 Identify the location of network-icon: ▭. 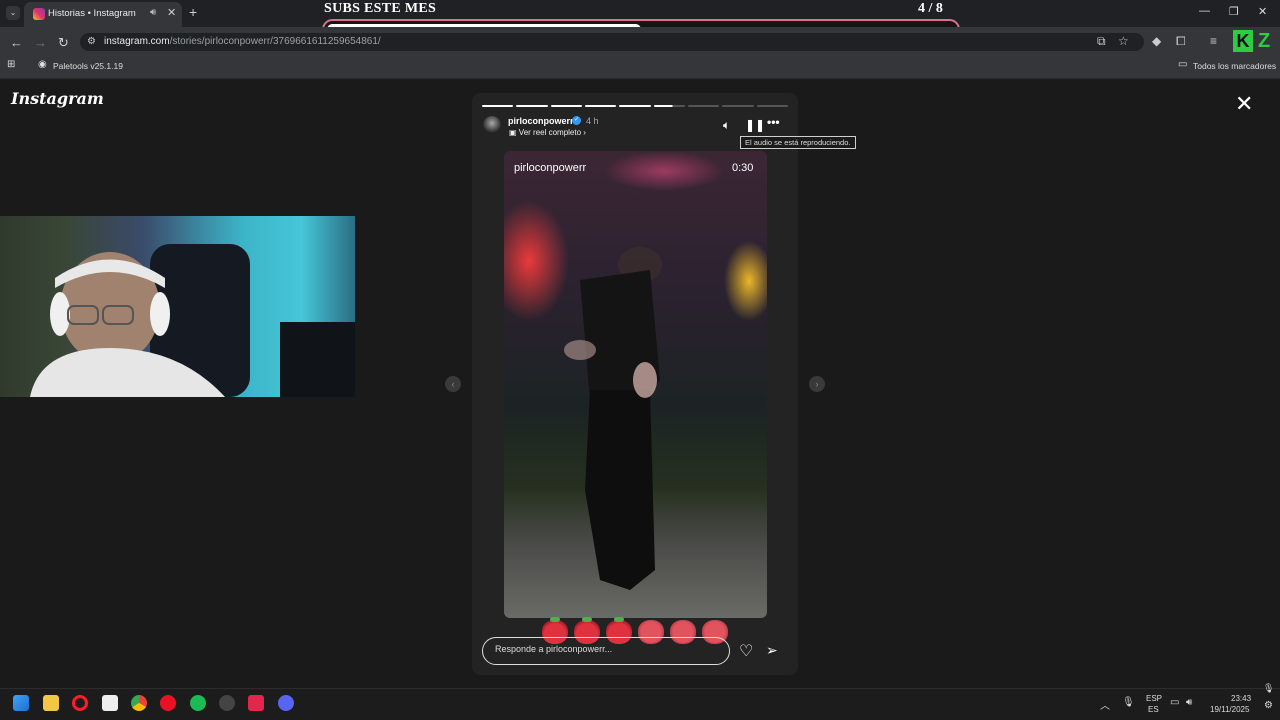
(1174, 702).